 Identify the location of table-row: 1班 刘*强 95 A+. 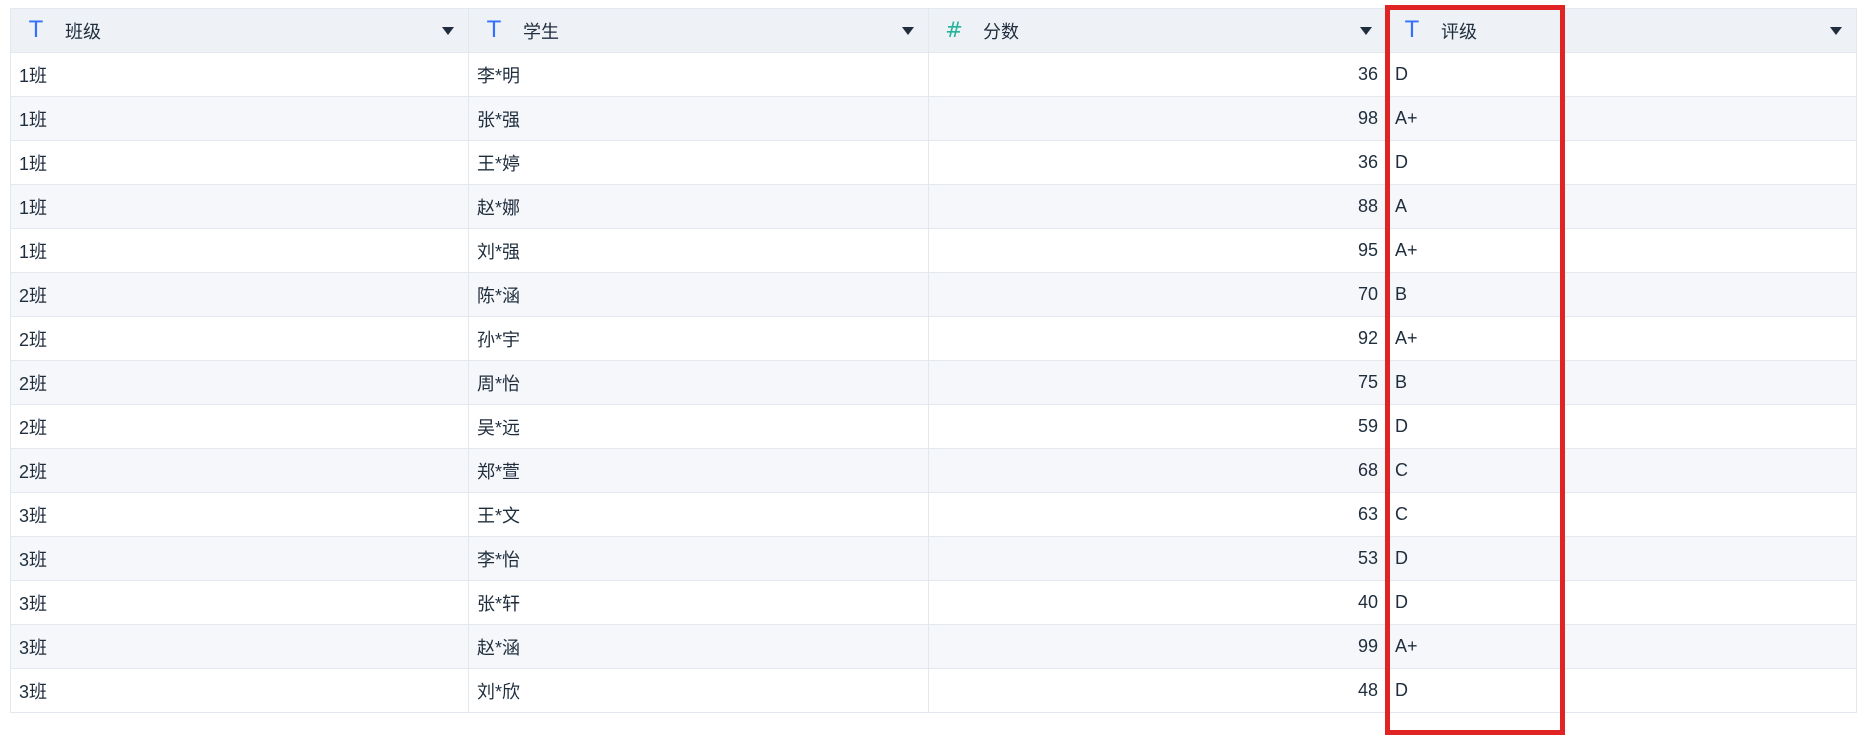
(933, 250).